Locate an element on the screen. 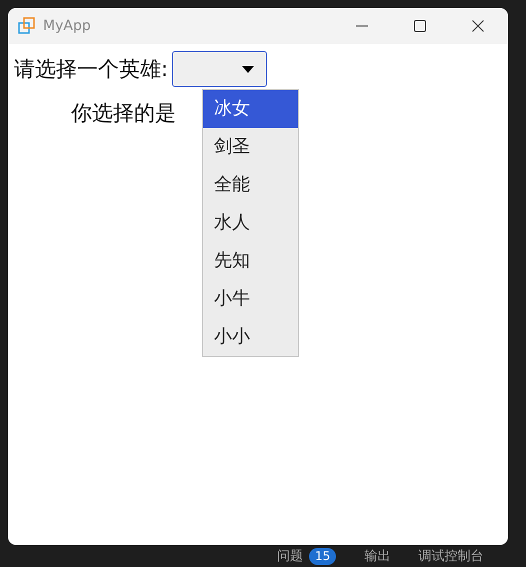  dropdown-option: 先知 is located at coordinates (250, 261).